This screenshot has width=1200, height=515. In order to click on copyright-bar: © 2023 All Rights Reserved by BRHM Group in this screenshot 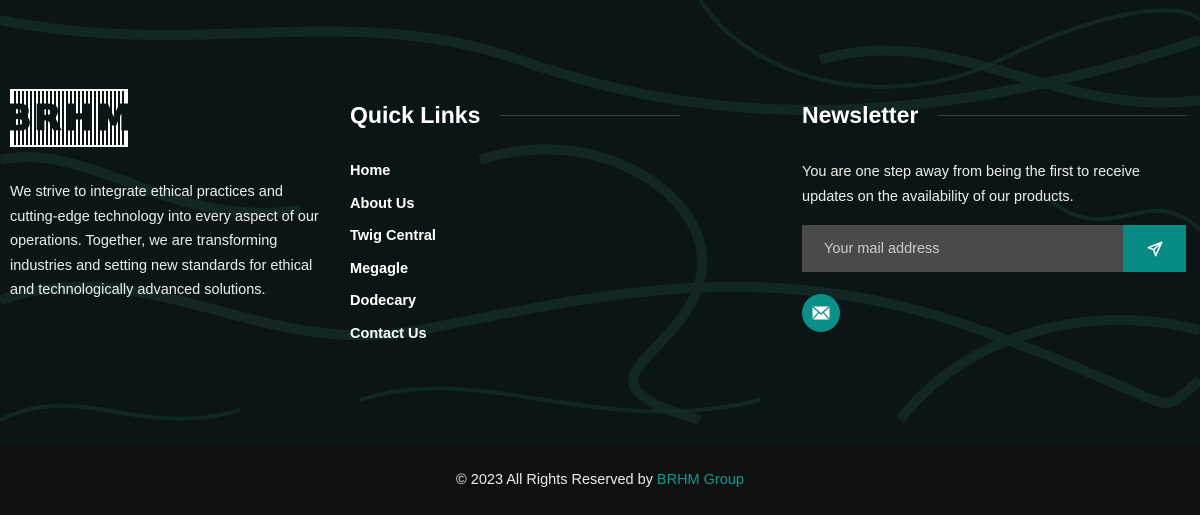, I will do `click(600, 480)`.